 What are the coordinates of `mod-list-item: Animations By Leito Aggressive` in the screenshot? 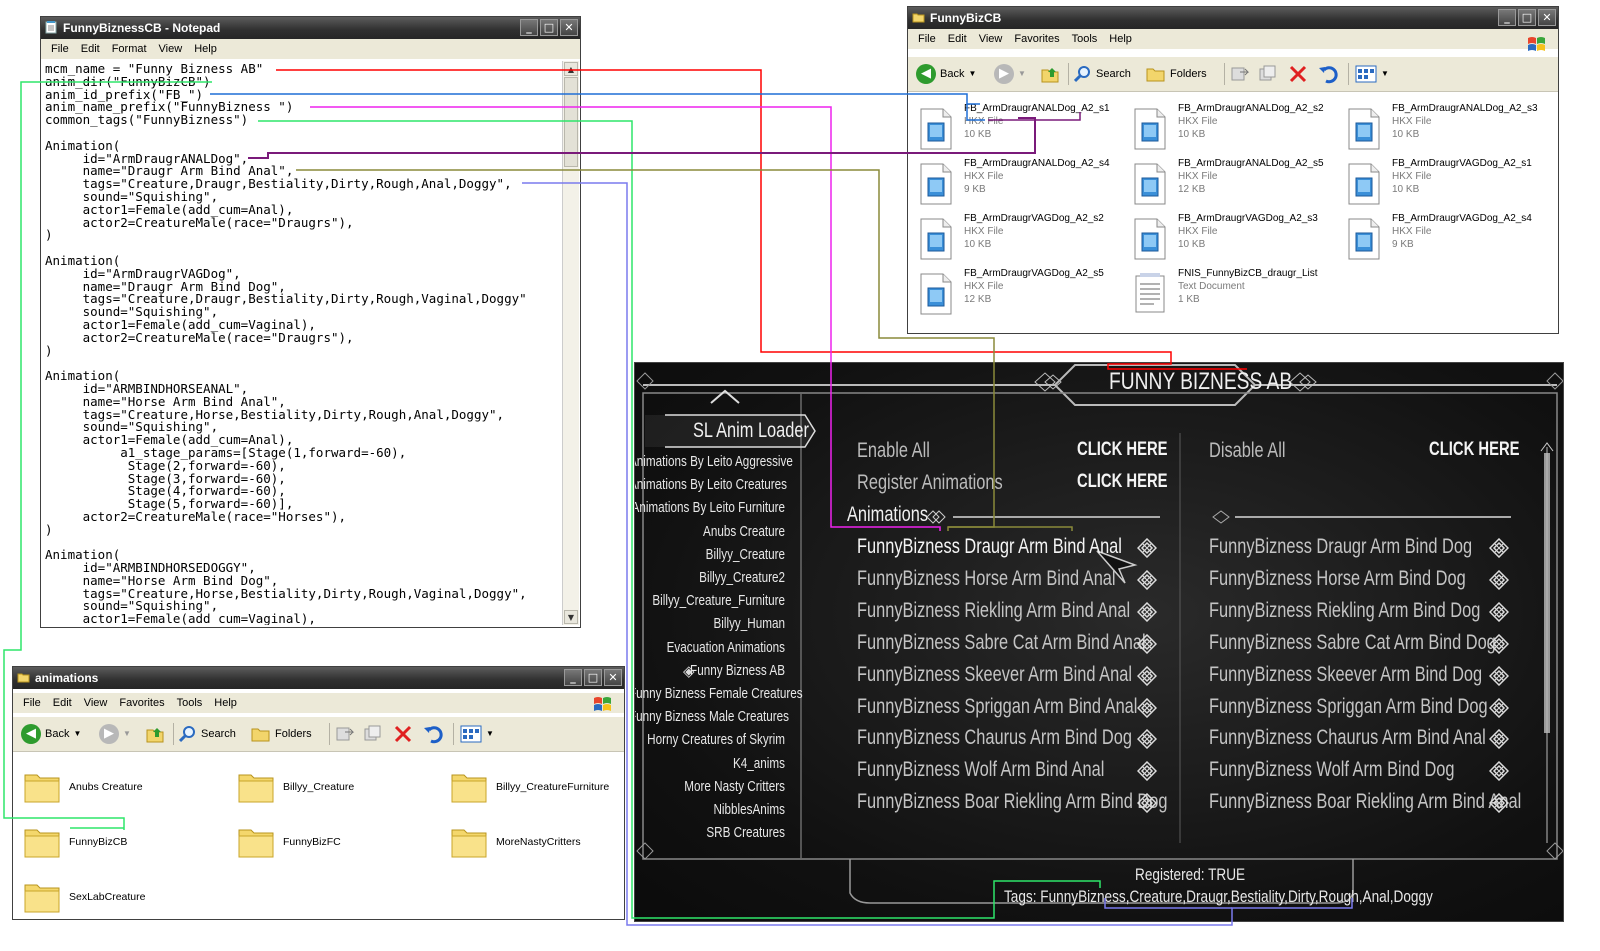 It's located at (714, 461).